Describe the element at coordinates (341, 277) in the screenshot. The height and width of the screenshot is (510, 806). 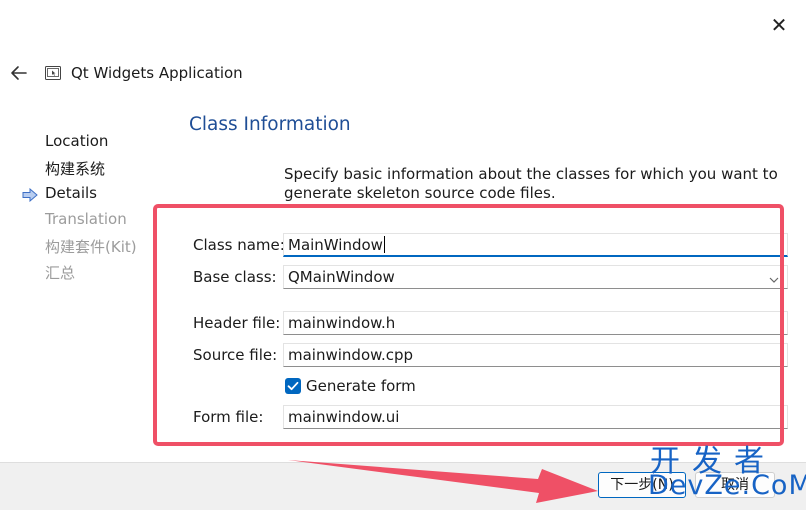
I see `base-class-value: QMainWindow` at that location.